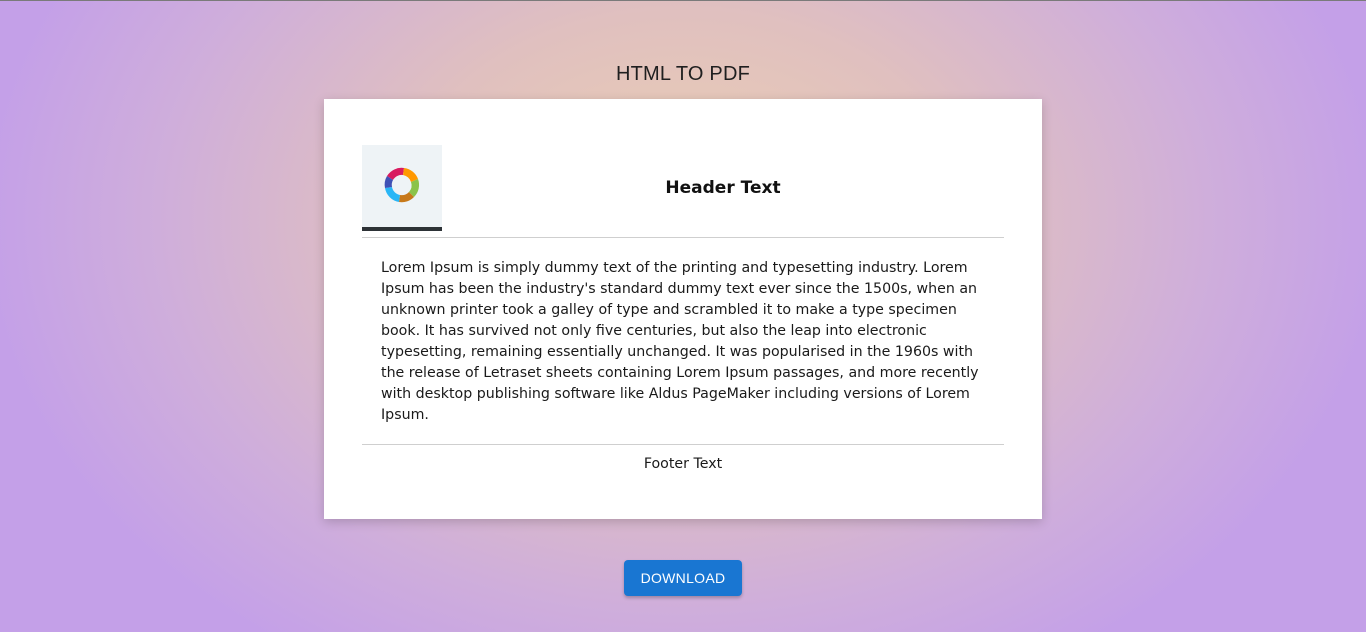  What do you see at coordinates (683, 444) in the screenshot?
I see `footer-divider` at bounding box center [683, 444].